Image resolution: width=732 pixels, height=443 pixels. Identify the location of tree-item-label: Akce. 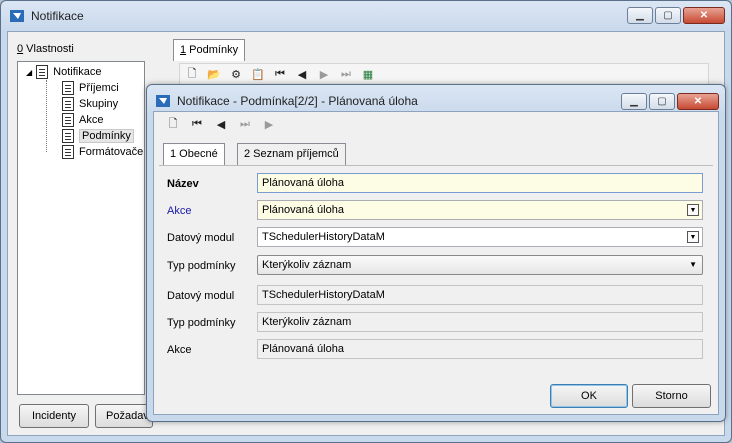
(91, 120).